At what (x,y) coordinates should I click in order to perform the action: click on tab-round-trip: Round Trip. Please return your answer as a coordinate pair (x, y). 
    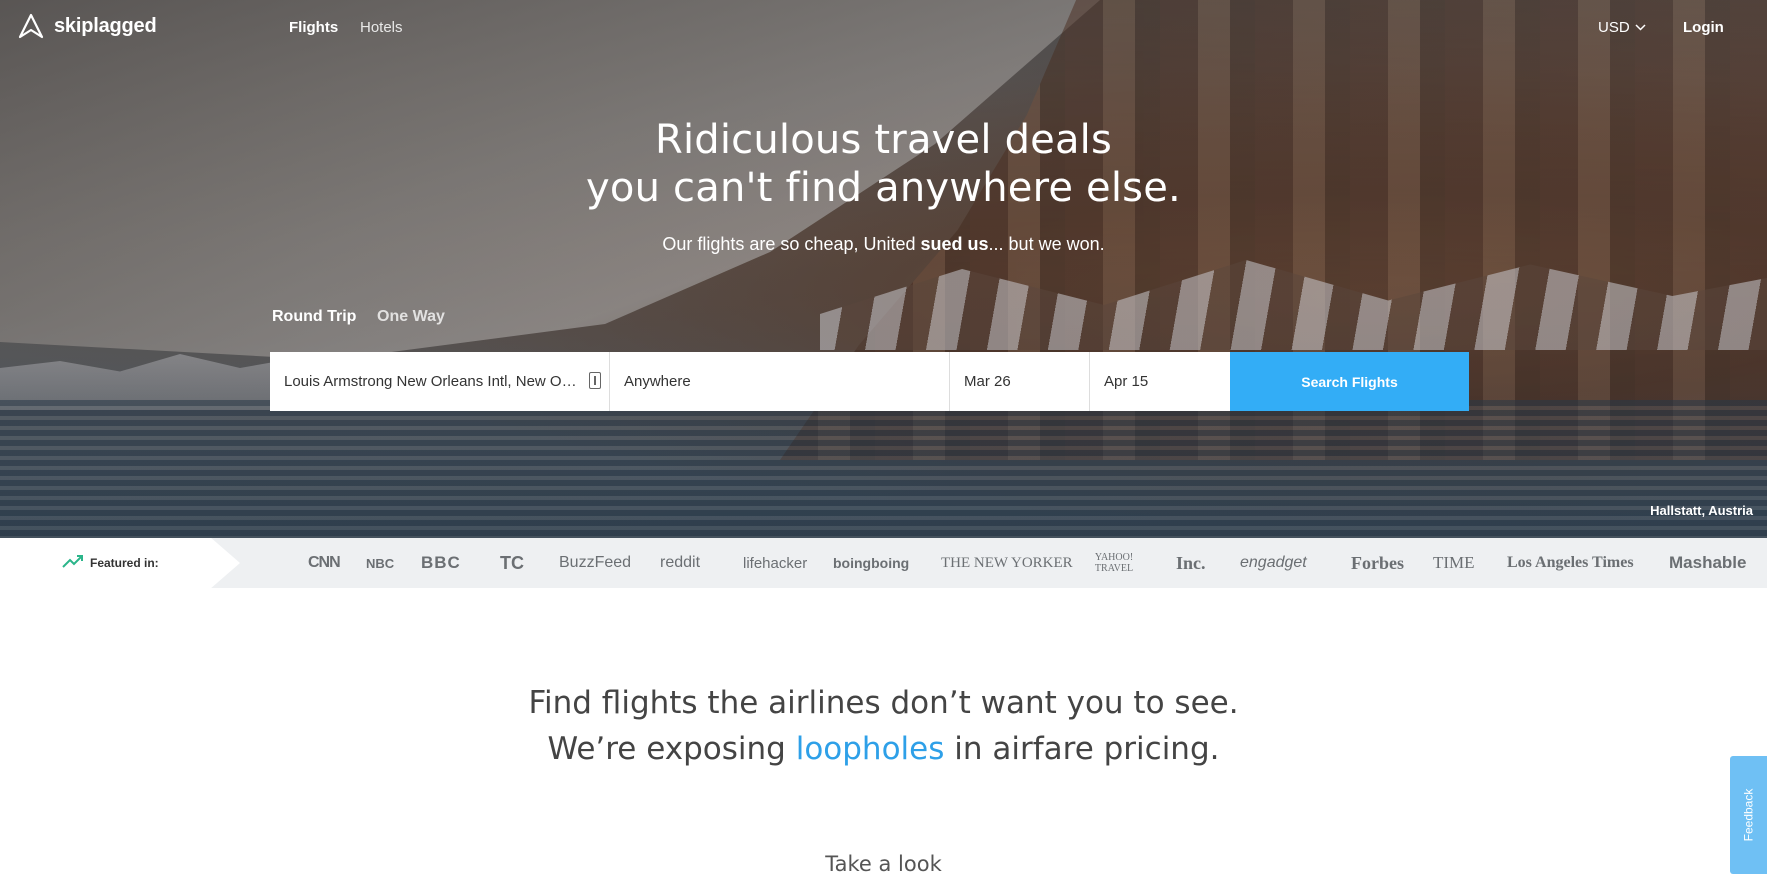
    Looking at the image, I should click on (314, 317).